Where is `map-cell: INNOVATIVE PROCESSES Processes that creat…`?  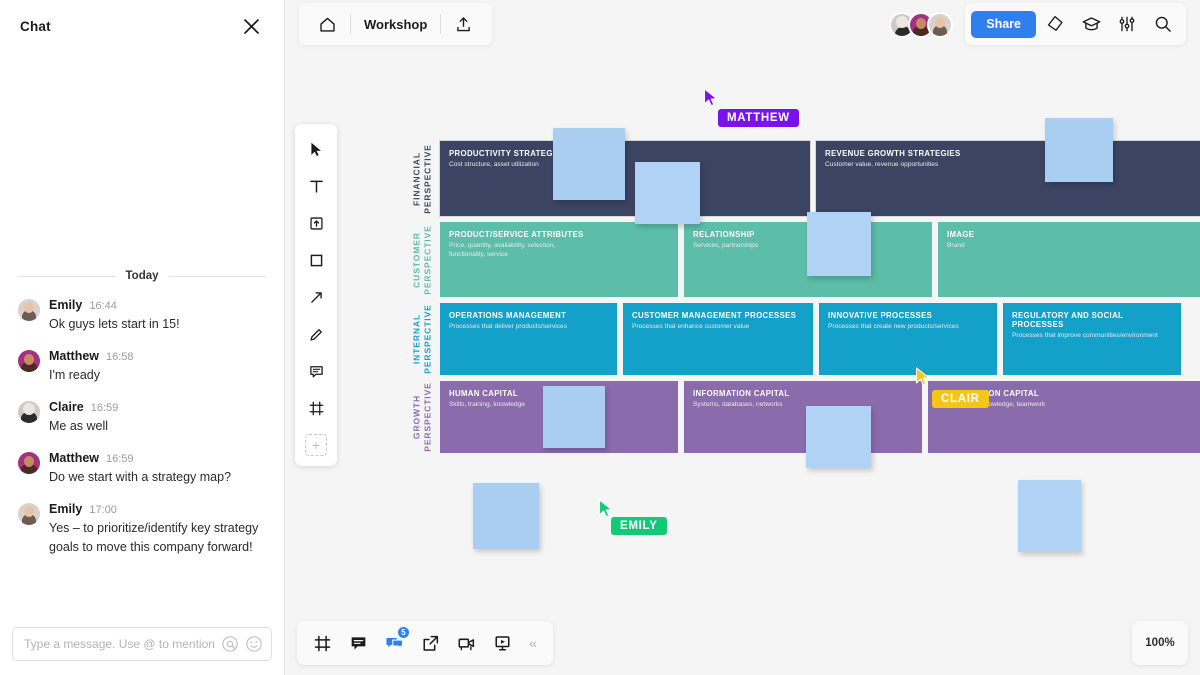 map-cell: INNOVATIVE PROCESSES Processes that creat… is located at coordinates (908, 339).